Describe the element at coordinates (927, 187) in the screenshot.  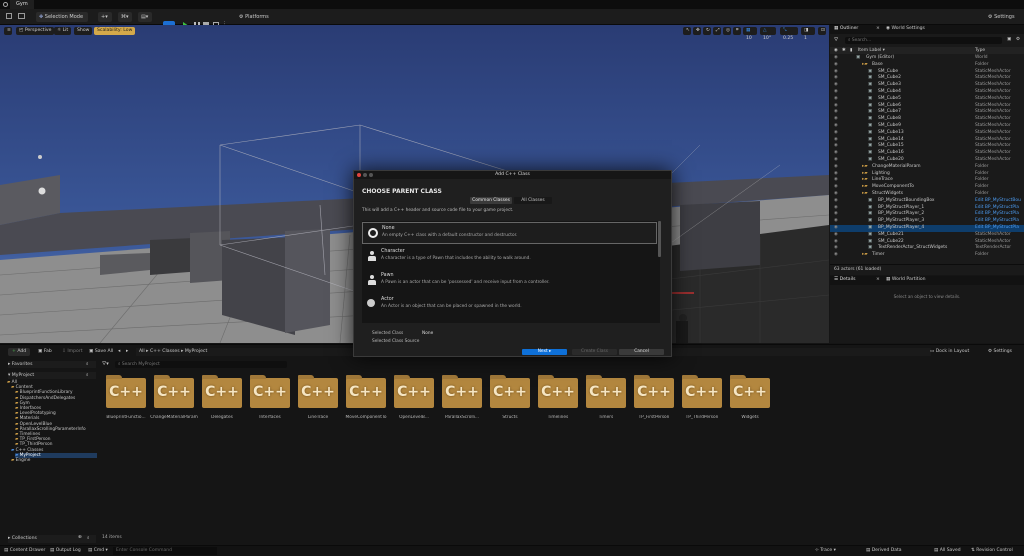
I see `outliner-row: ◉ ▸▰ MoveComponentTo Folder` at that location.